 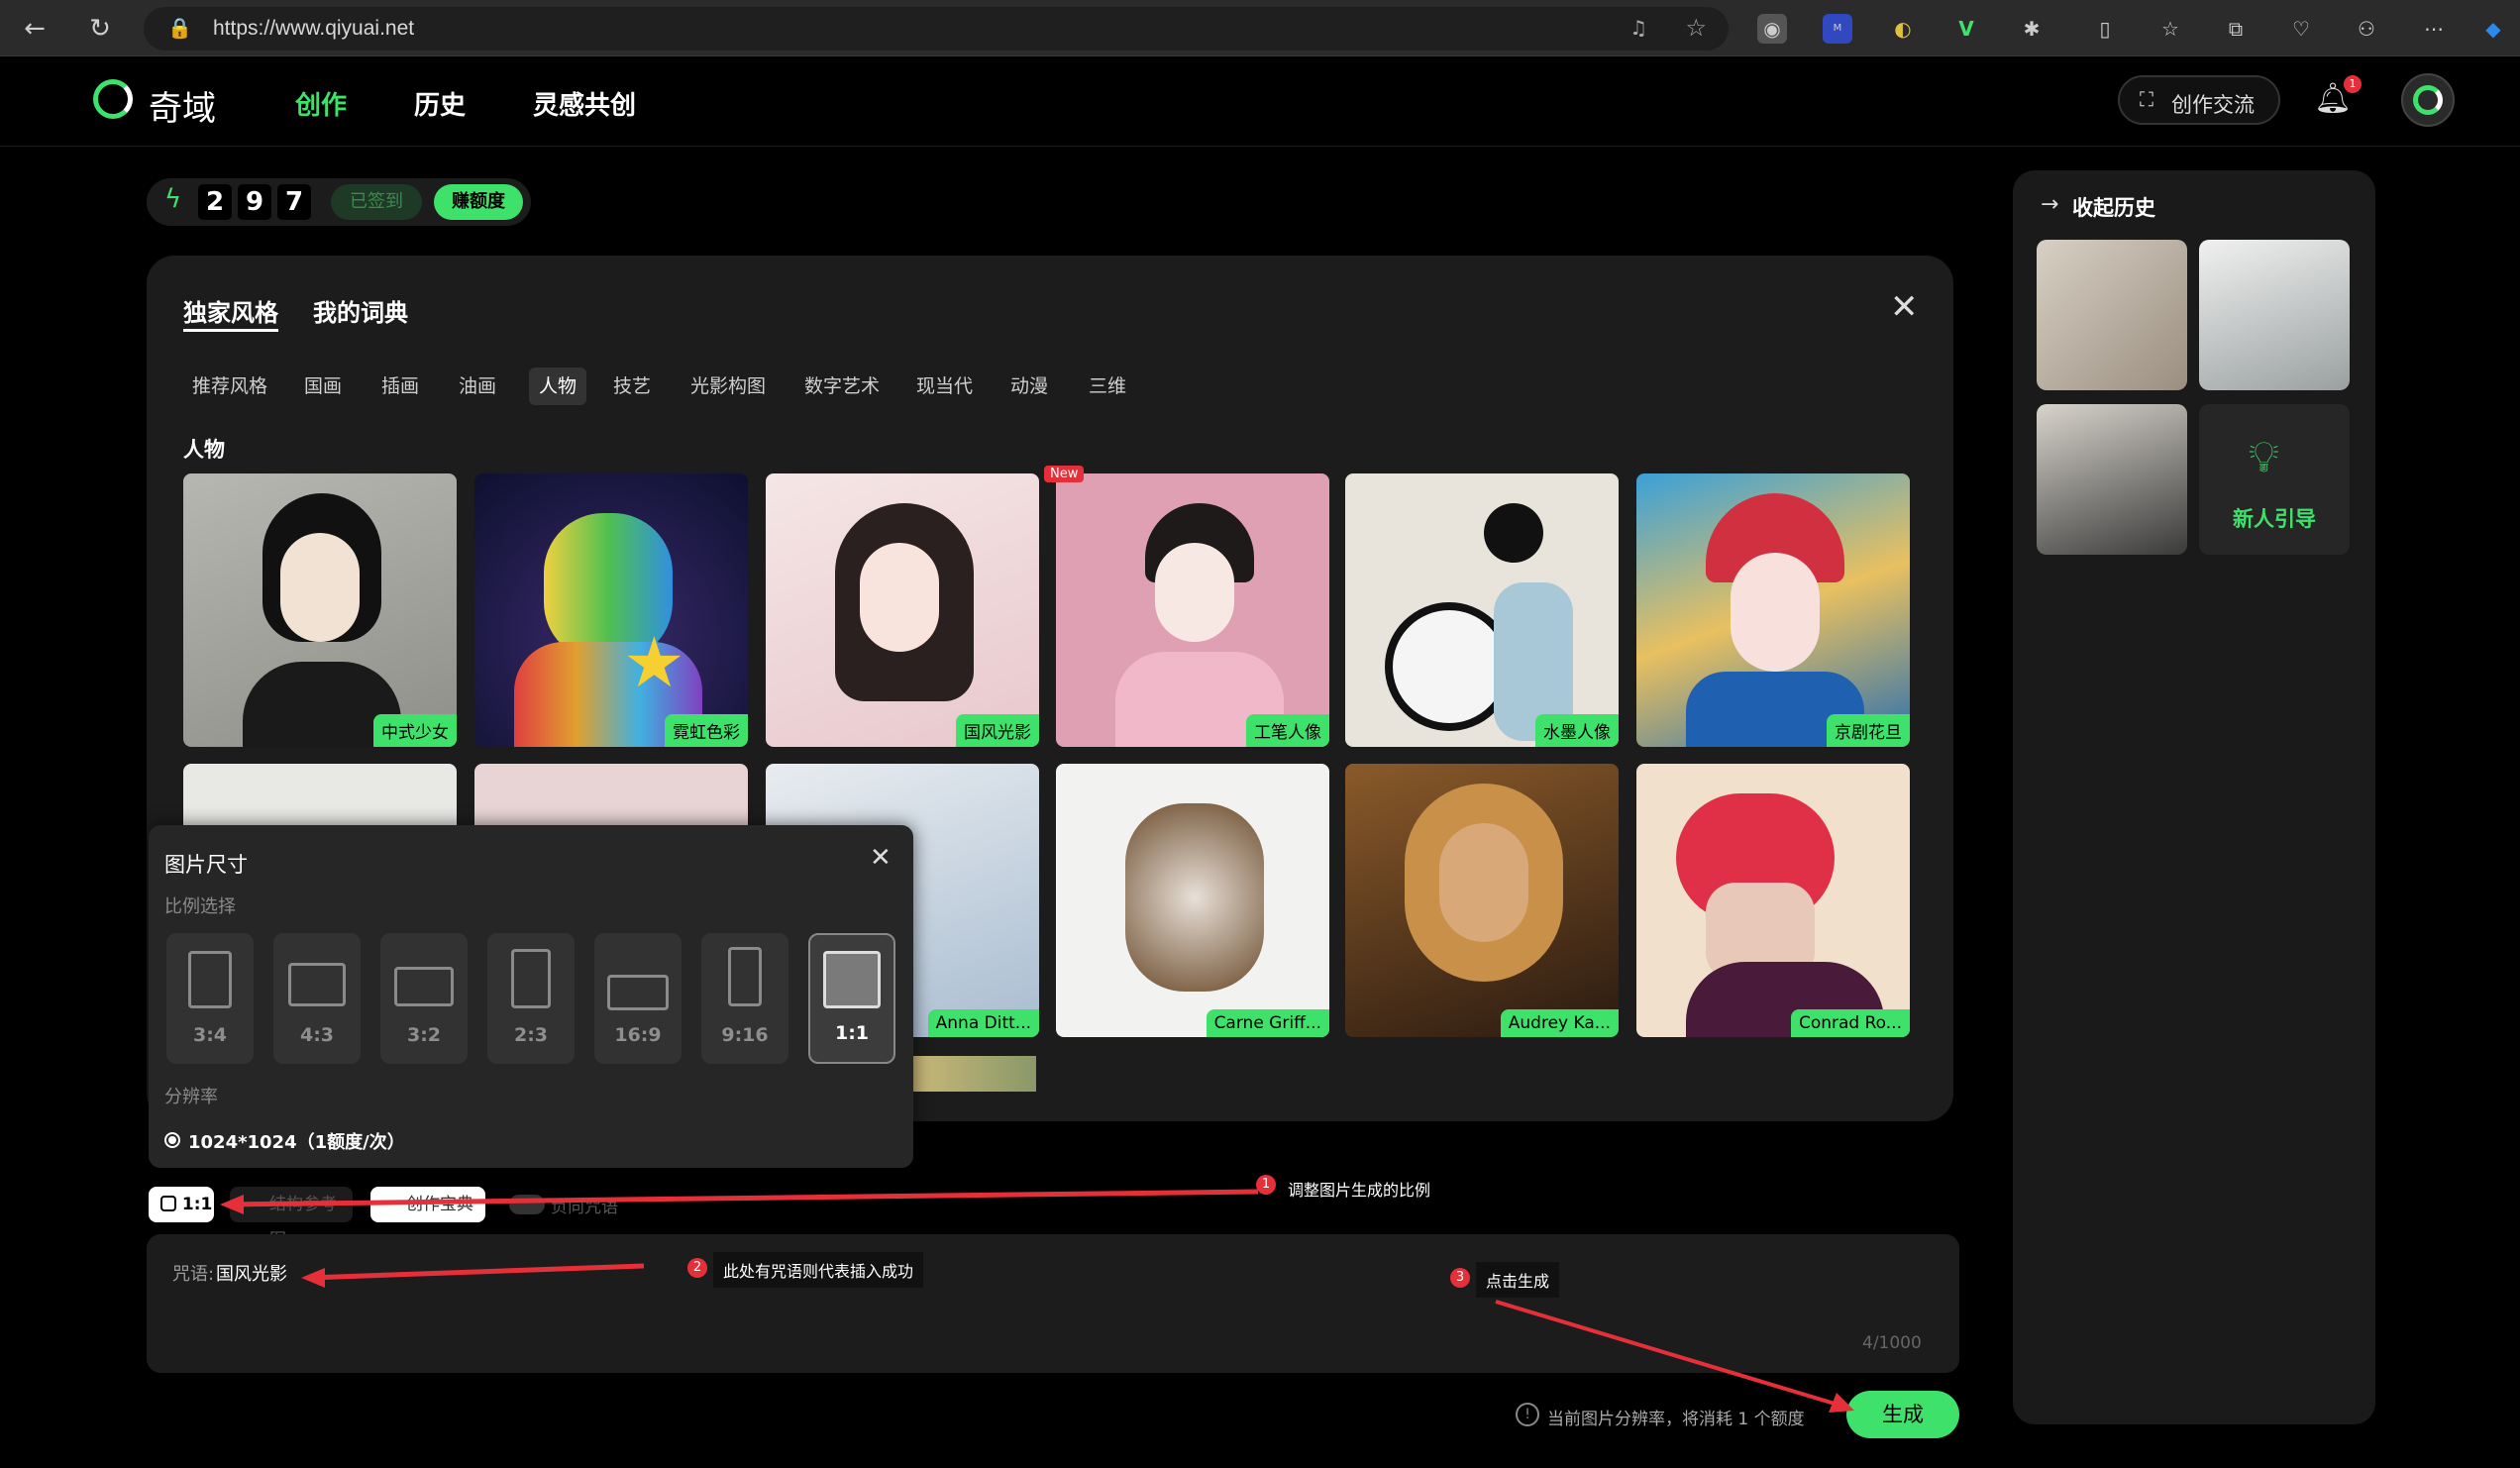 I want to click on annotation-number: 3, so click(x=1460, y=1278).